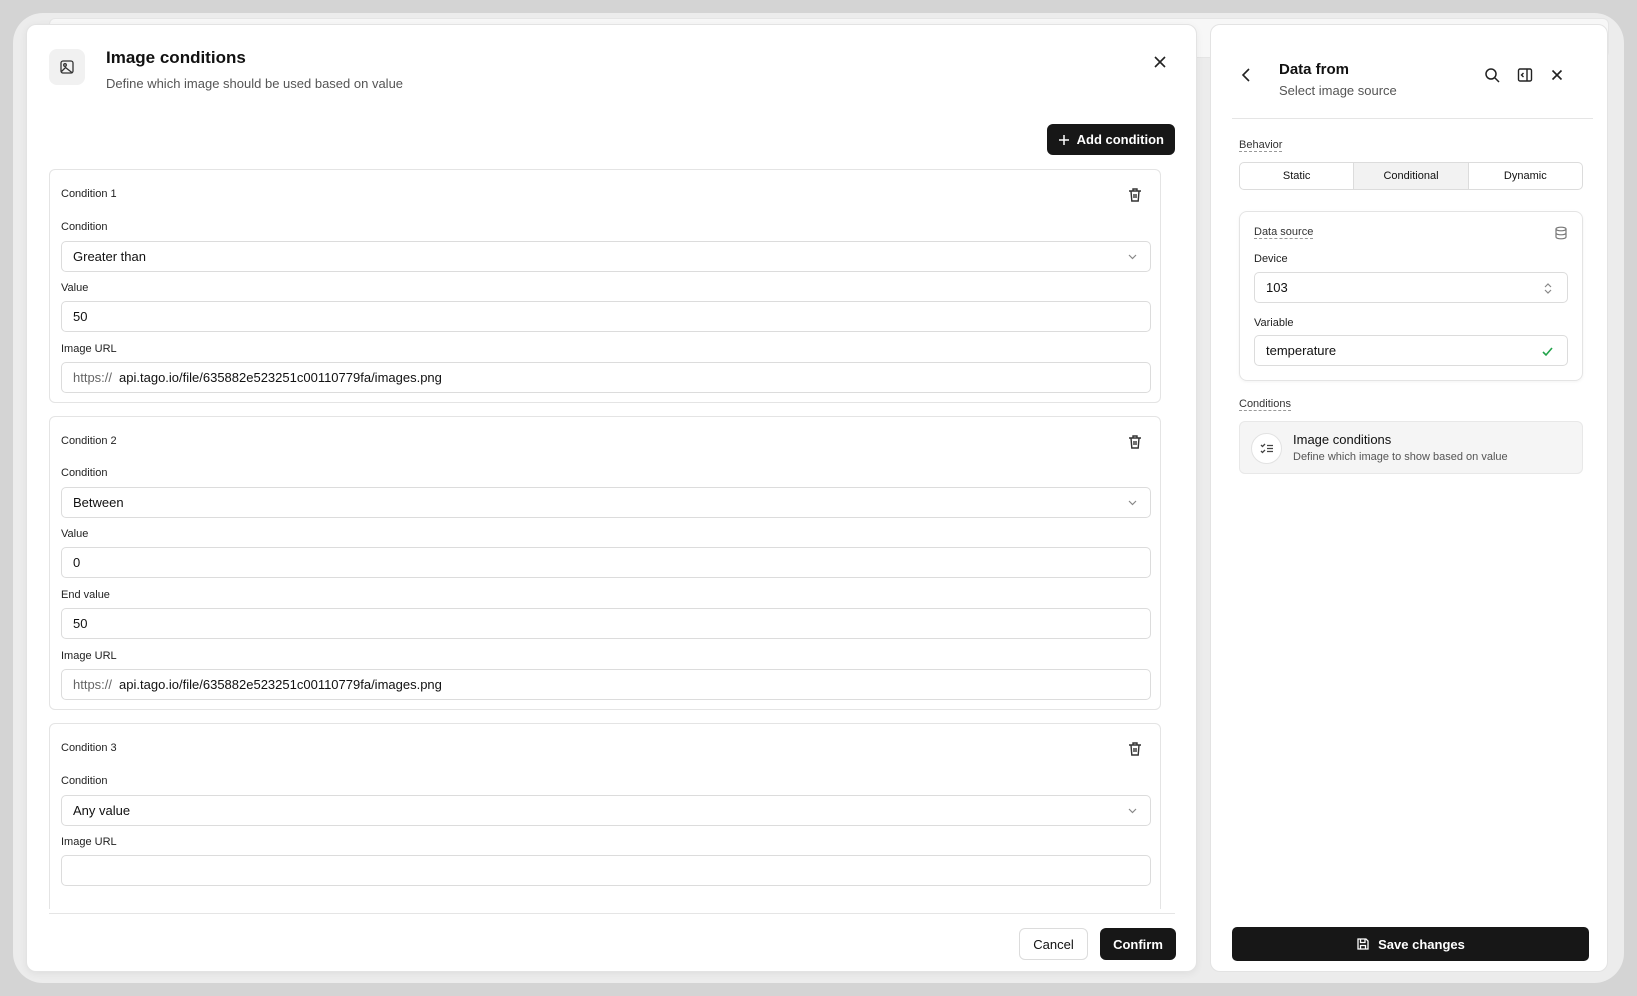 This screenshot has width=1637, height=996. Describe the element at coordinates (1120, 139) in the screenshot. I see `add-condition-label: Add condition` at that location.